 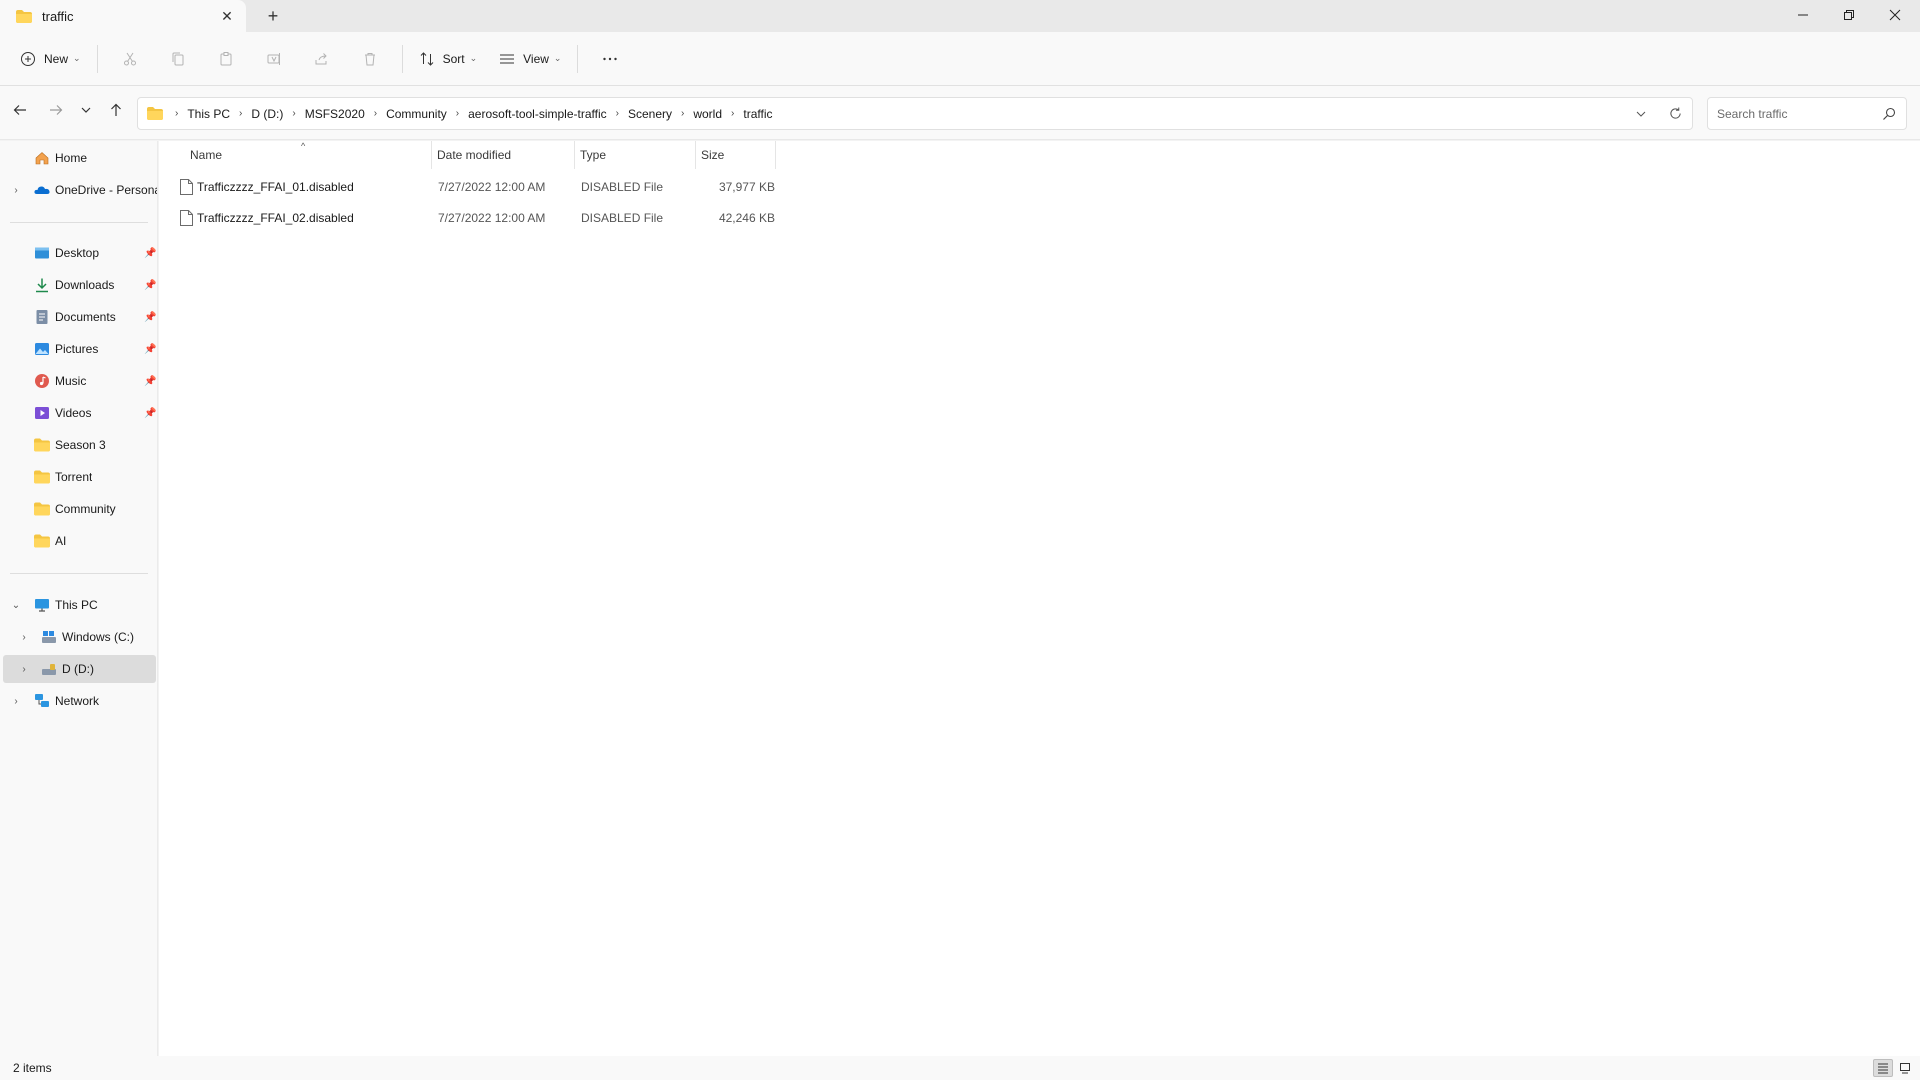 What do you see at coordinates (42, 700) in the screenshot?
I see `network-icon` at bounding box center [42, 700].